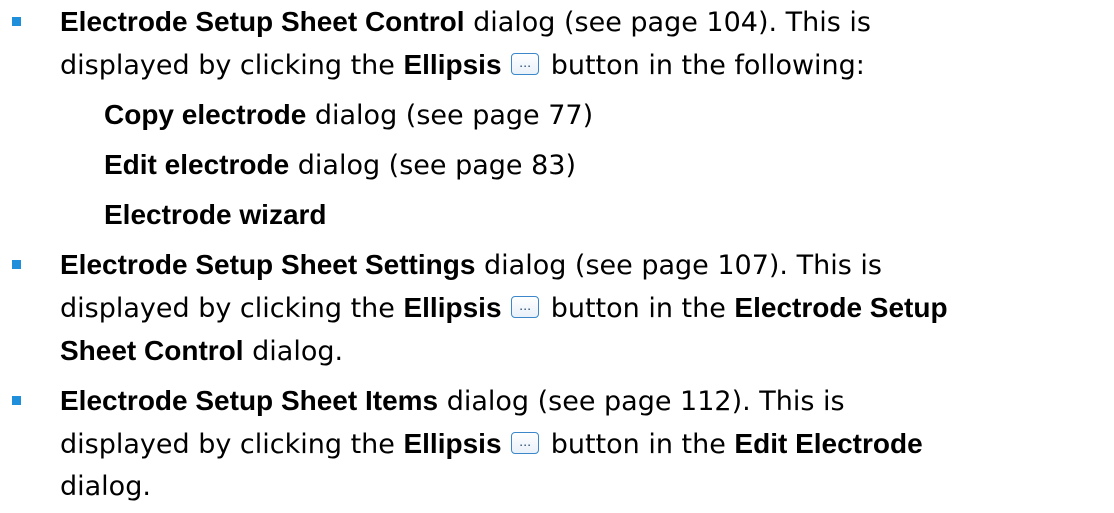  I want to click on item-2-mid: button in the, so click(638, 308).